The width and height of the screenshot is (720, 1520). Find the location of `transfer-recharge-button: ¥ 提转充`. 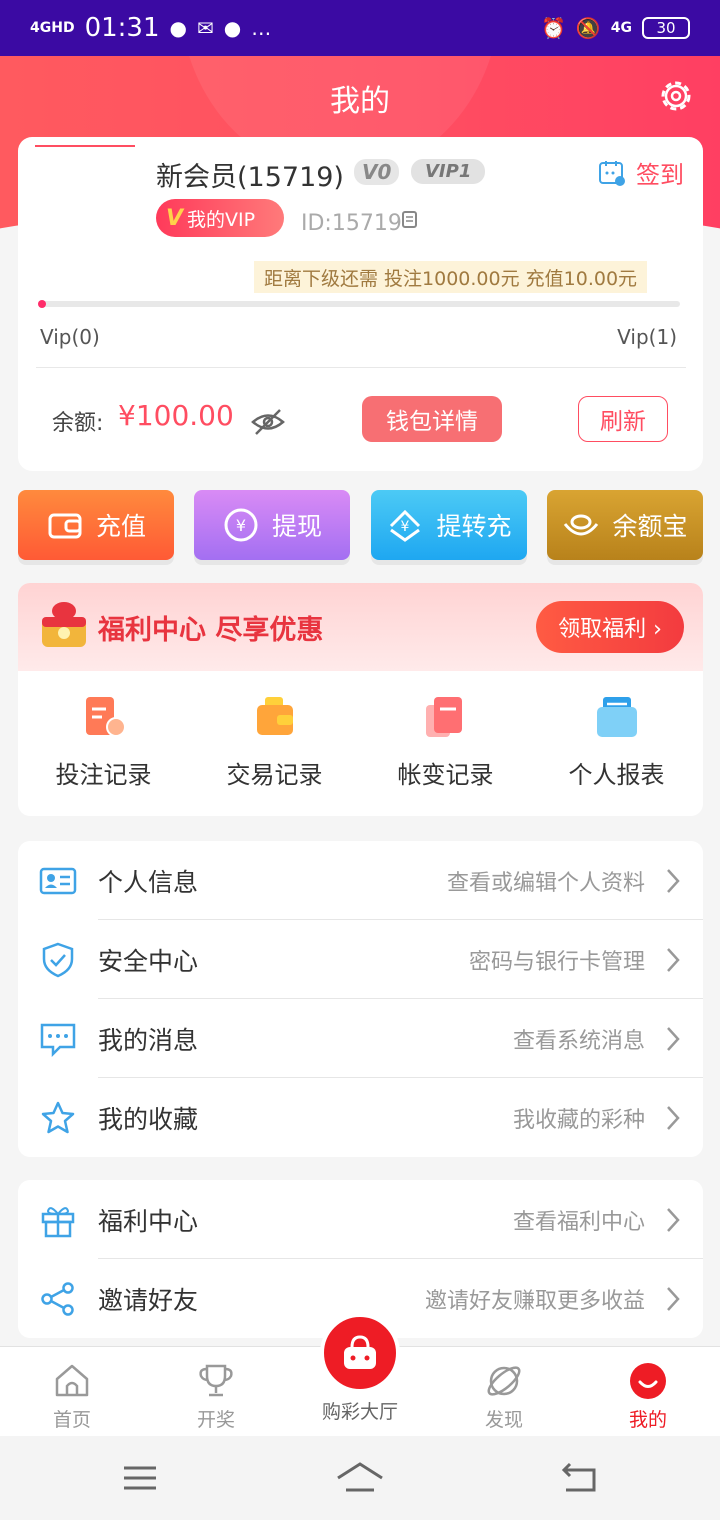

transfer-recharge-button: ¥ 提转充 is located at coordinates (449, 525).